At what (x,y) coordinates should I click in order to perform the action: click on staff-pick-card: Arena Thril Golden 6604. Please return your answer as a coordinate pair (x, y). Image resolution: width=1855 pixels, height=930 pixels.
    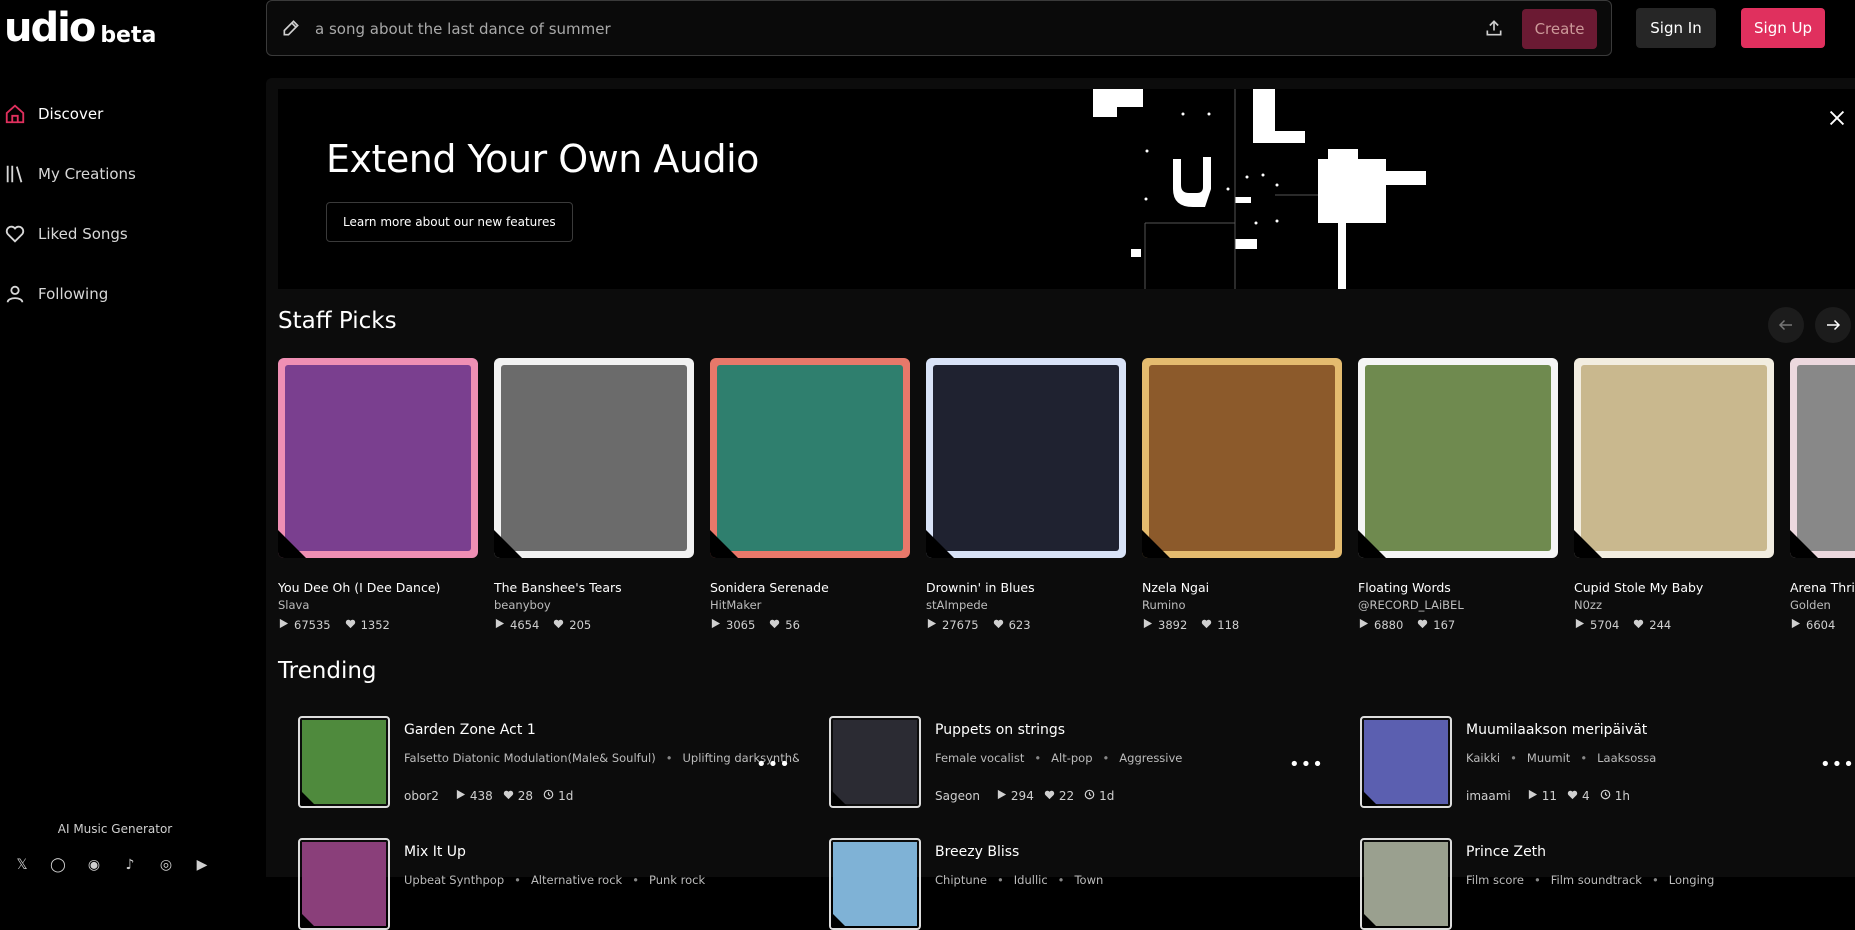
    Looking at the image, I should click on (1822, 495).